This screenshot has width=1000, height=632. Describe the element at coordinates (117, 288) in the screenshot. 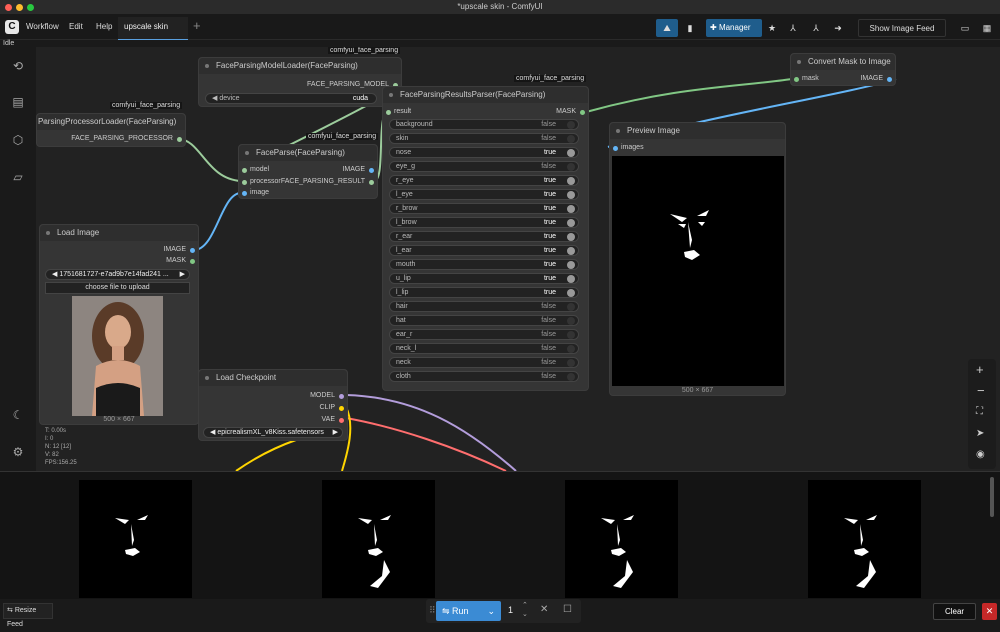

I see `upload-button: choose file to upload` at that location.